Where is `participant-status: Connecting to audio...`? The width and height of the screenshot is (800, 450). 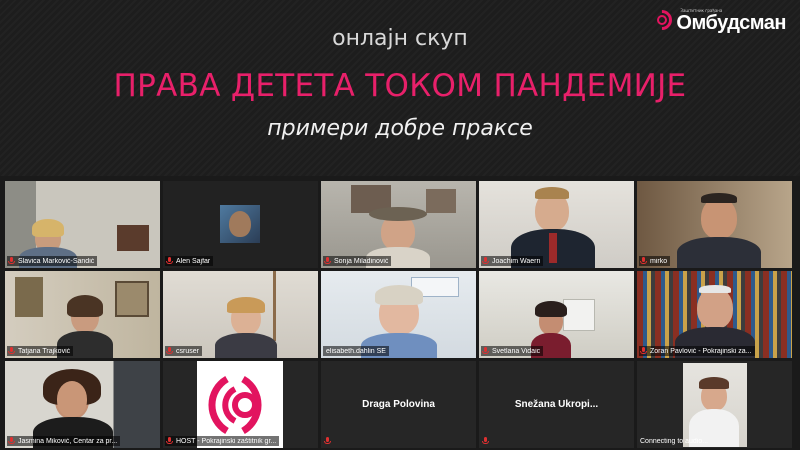 participant-status: Connecting to audio... is located at coordinates (674, 441).